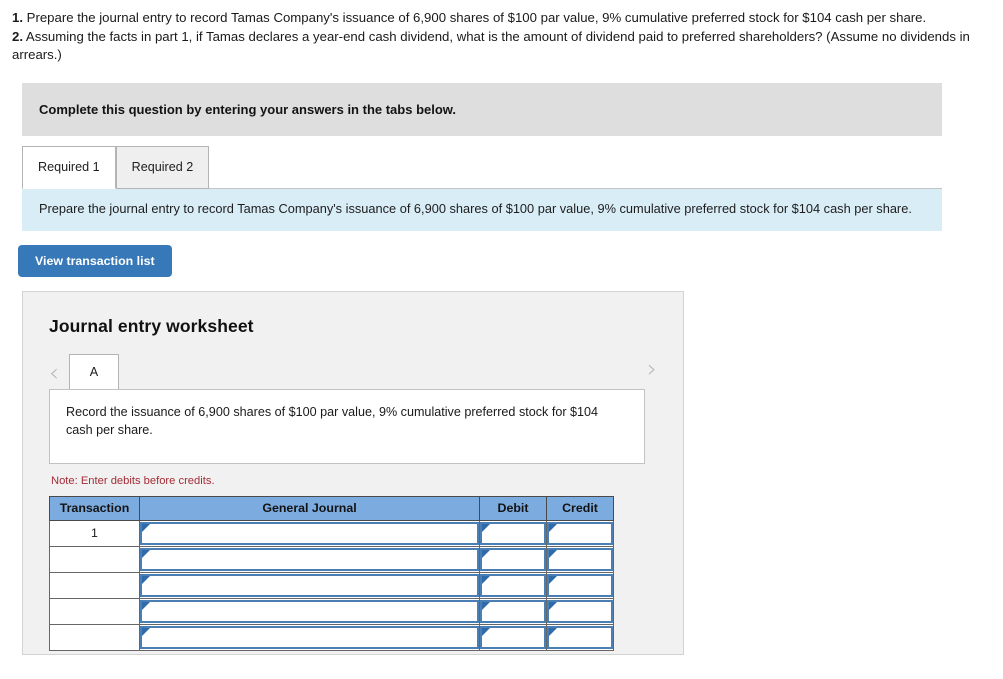 This screenshot has width=1003, height=679. Describe the element at coordinates (652, 370) in the screenshot. I see `chevron-right-icon: ›` at that location.